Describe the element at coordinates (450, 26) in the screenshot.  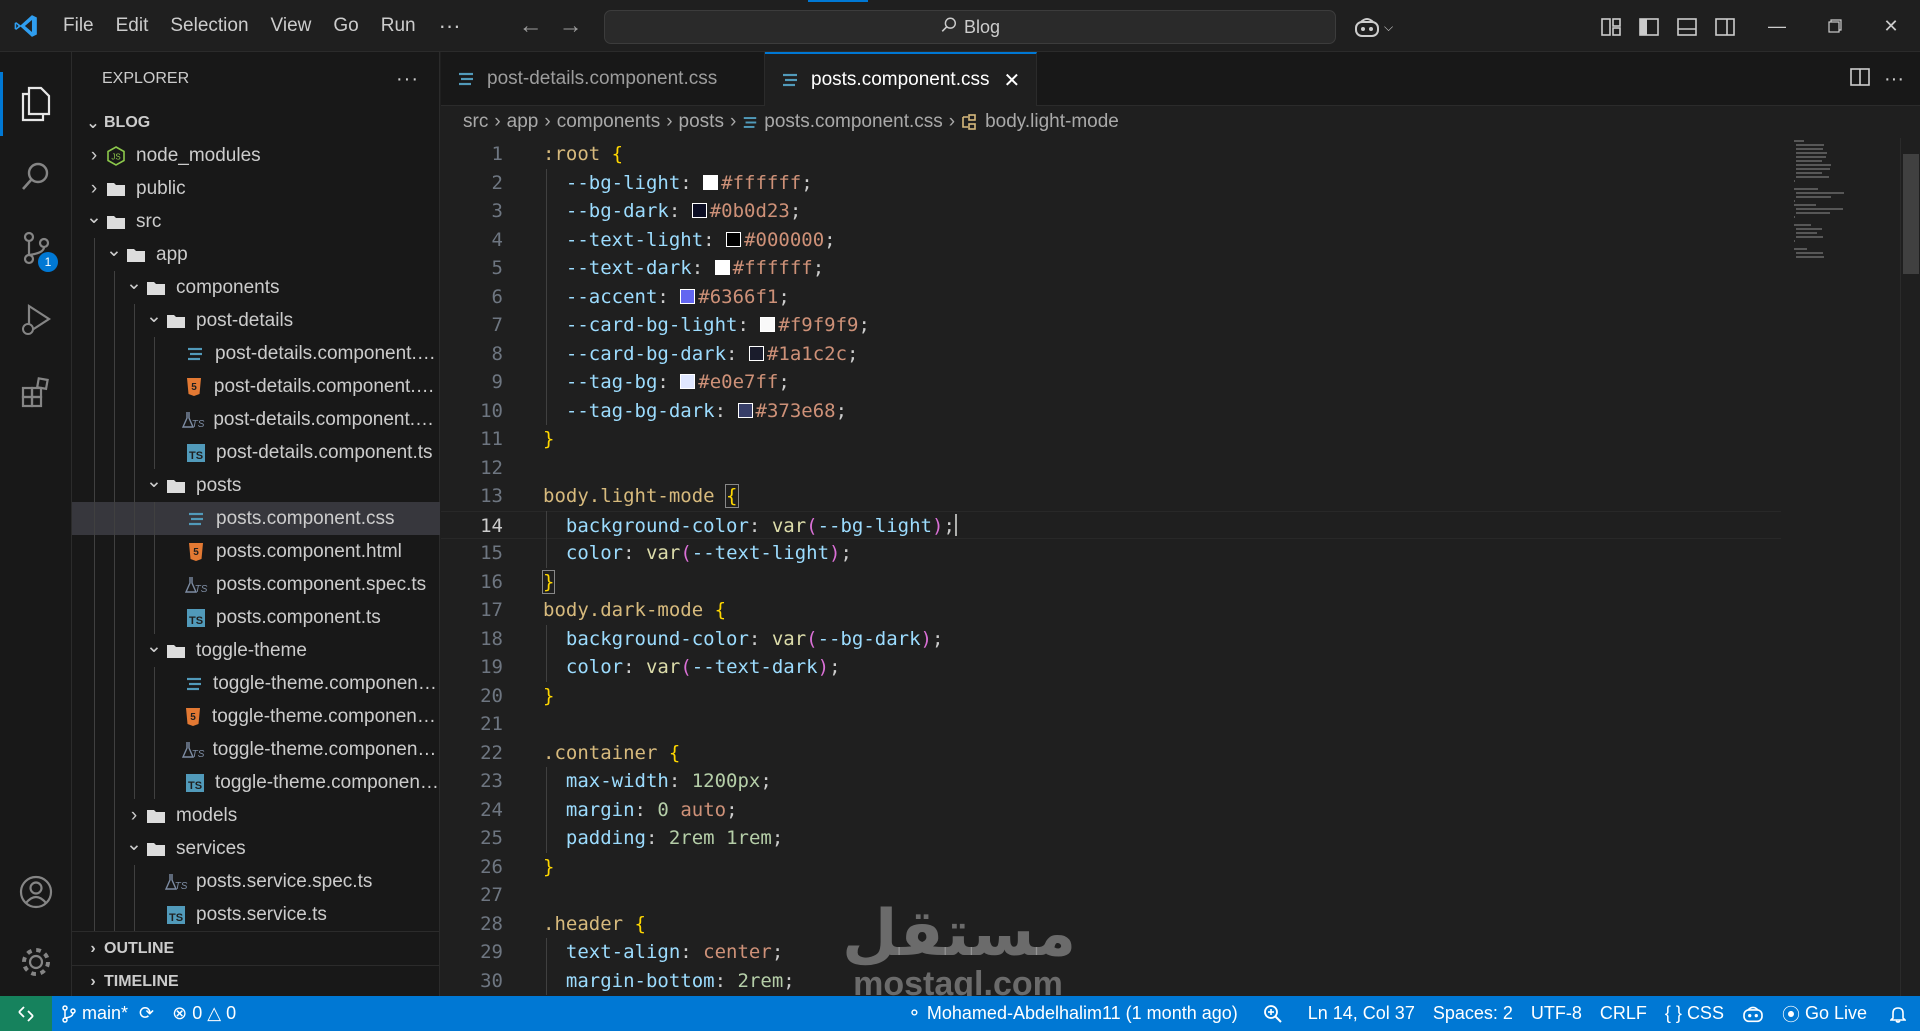
I see `menu-more-button: ···` at that location.